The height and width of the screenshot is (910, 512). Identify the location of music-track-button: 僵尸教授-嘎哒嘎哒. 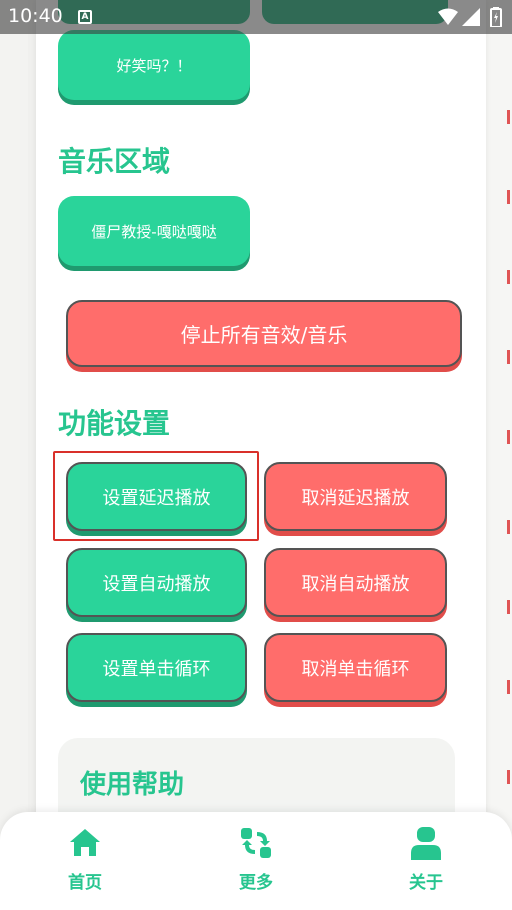
(154, 231).